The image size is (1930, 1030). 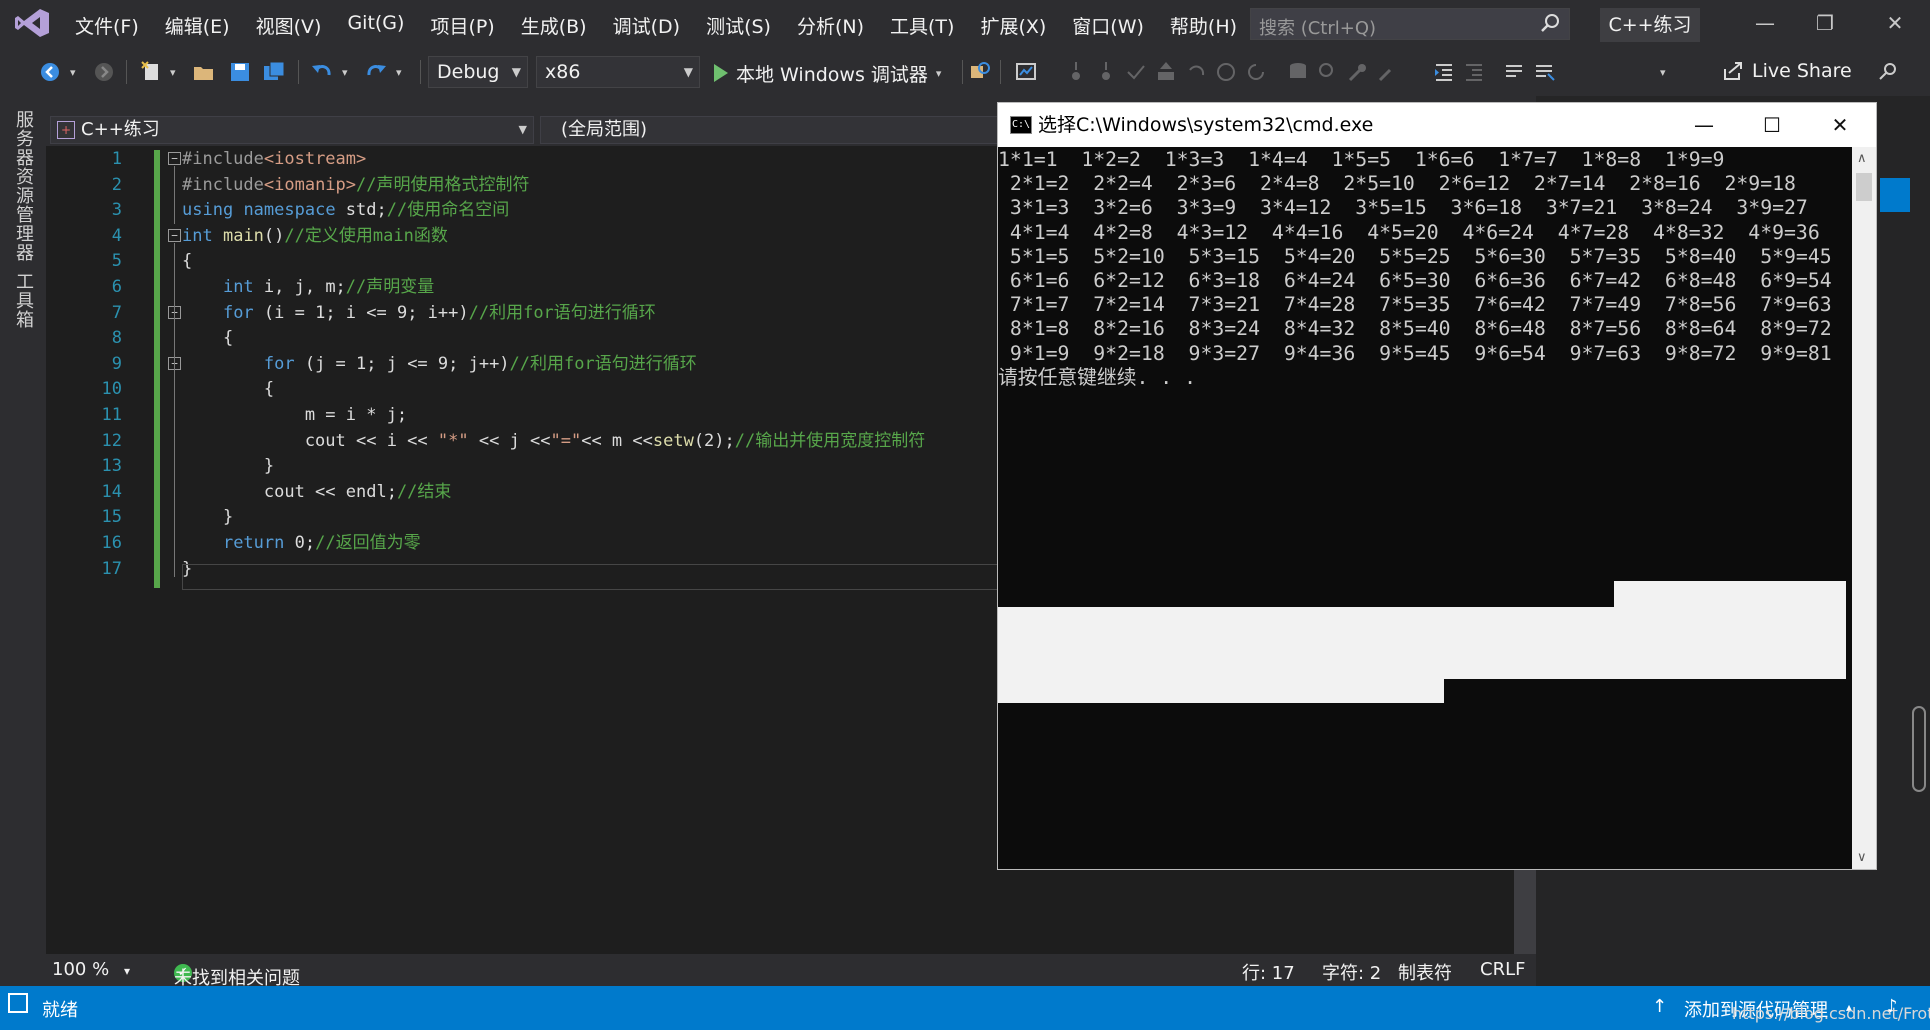 I want to click on new-project-icon, so click(x=152, y=72).